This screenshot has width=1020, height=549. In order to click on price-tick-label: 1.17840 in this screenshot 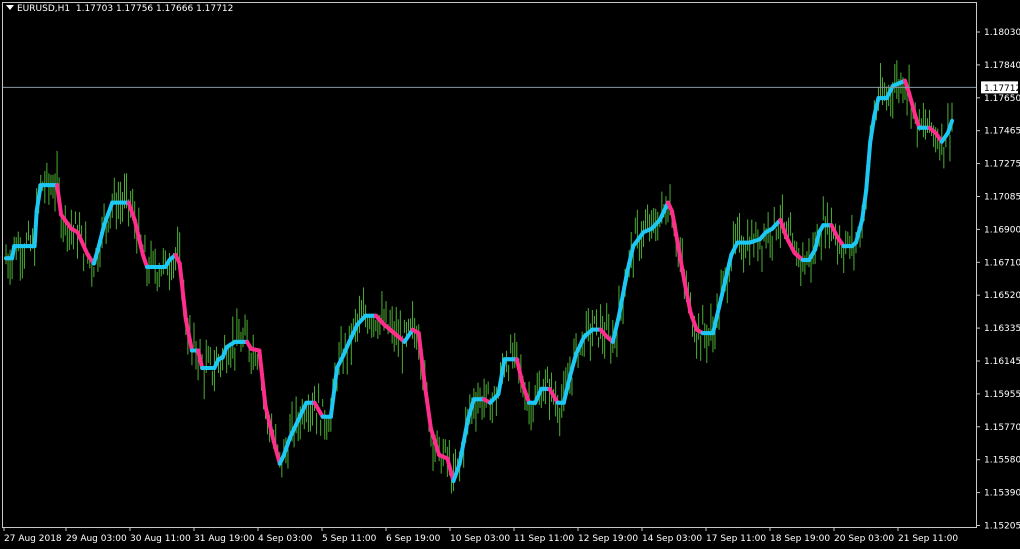, I will do `click(1002, 66)`.